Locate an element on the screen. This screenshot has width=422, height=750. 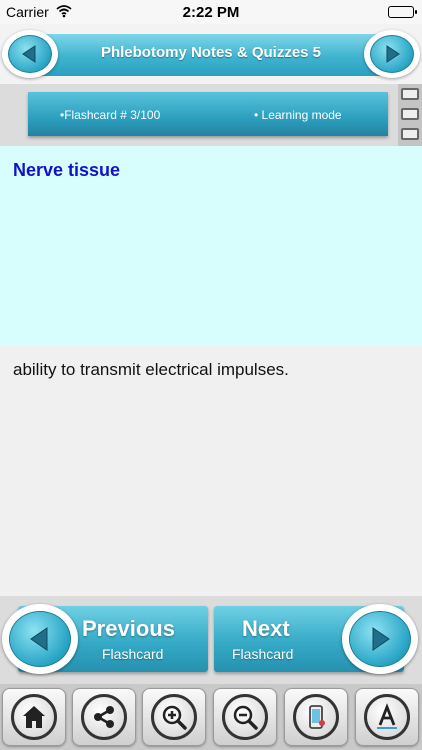
phone-settings-icon is located at coordinates (317, 717).